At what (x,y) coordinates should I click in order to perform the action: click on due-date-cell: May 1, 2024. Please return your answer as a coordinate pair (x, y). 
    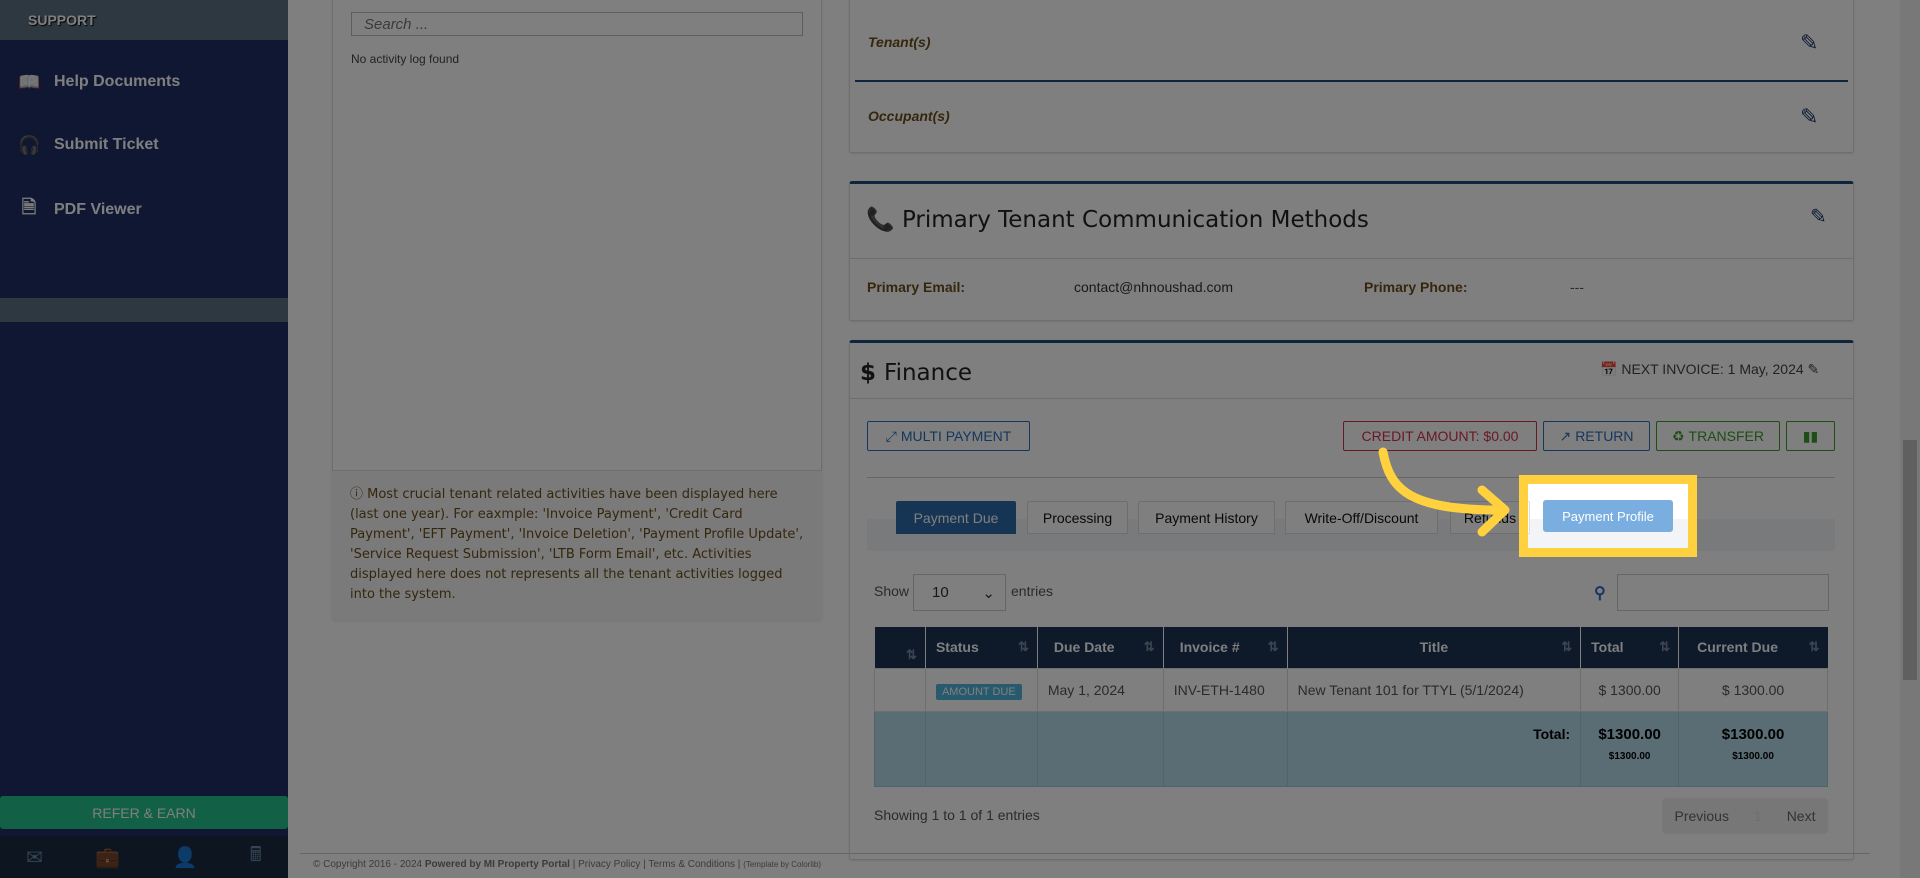
    Looking at the image, I should click on (1100, 689).